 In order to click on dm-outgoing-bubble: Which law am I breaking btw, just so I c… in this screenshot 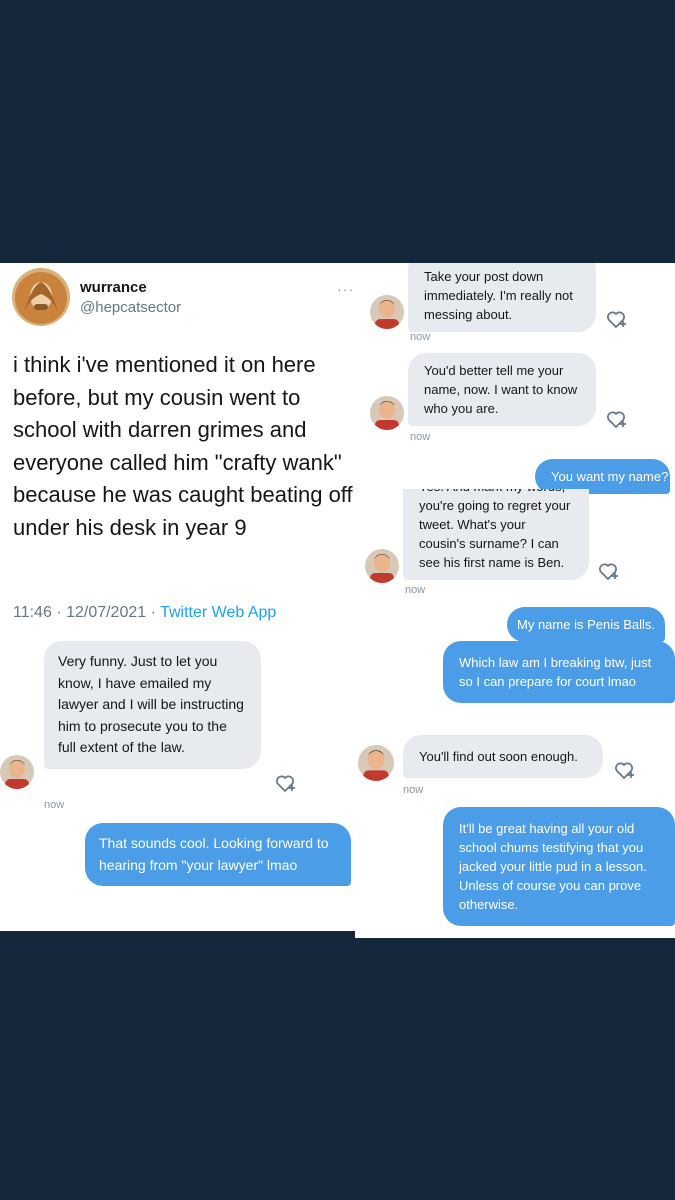, I will do `click(559, 672)`.